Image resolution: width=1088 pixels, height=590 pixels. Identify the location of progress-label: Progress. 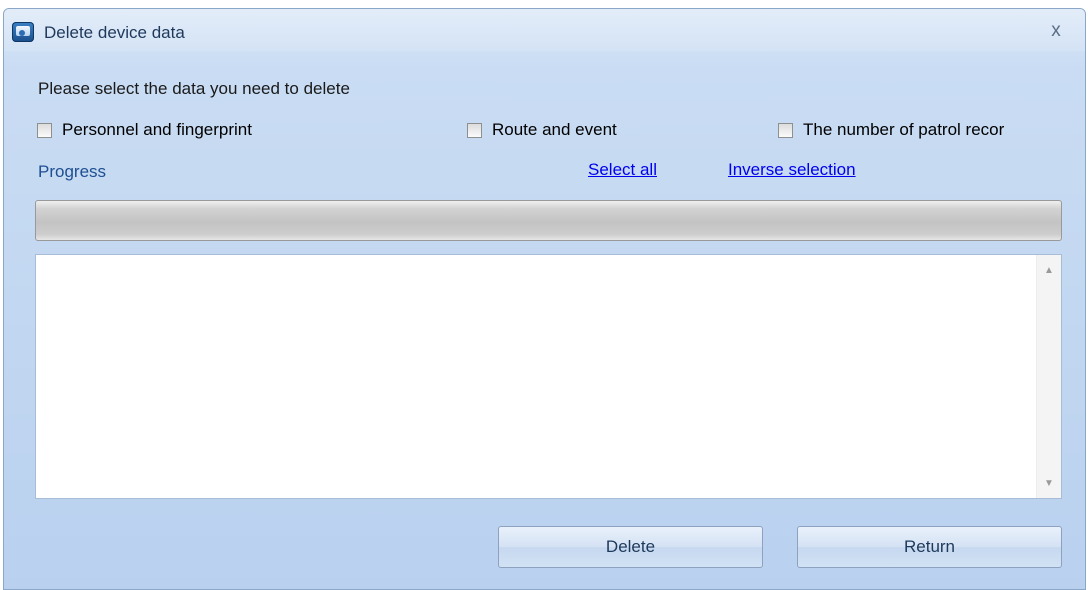
(72, 171).